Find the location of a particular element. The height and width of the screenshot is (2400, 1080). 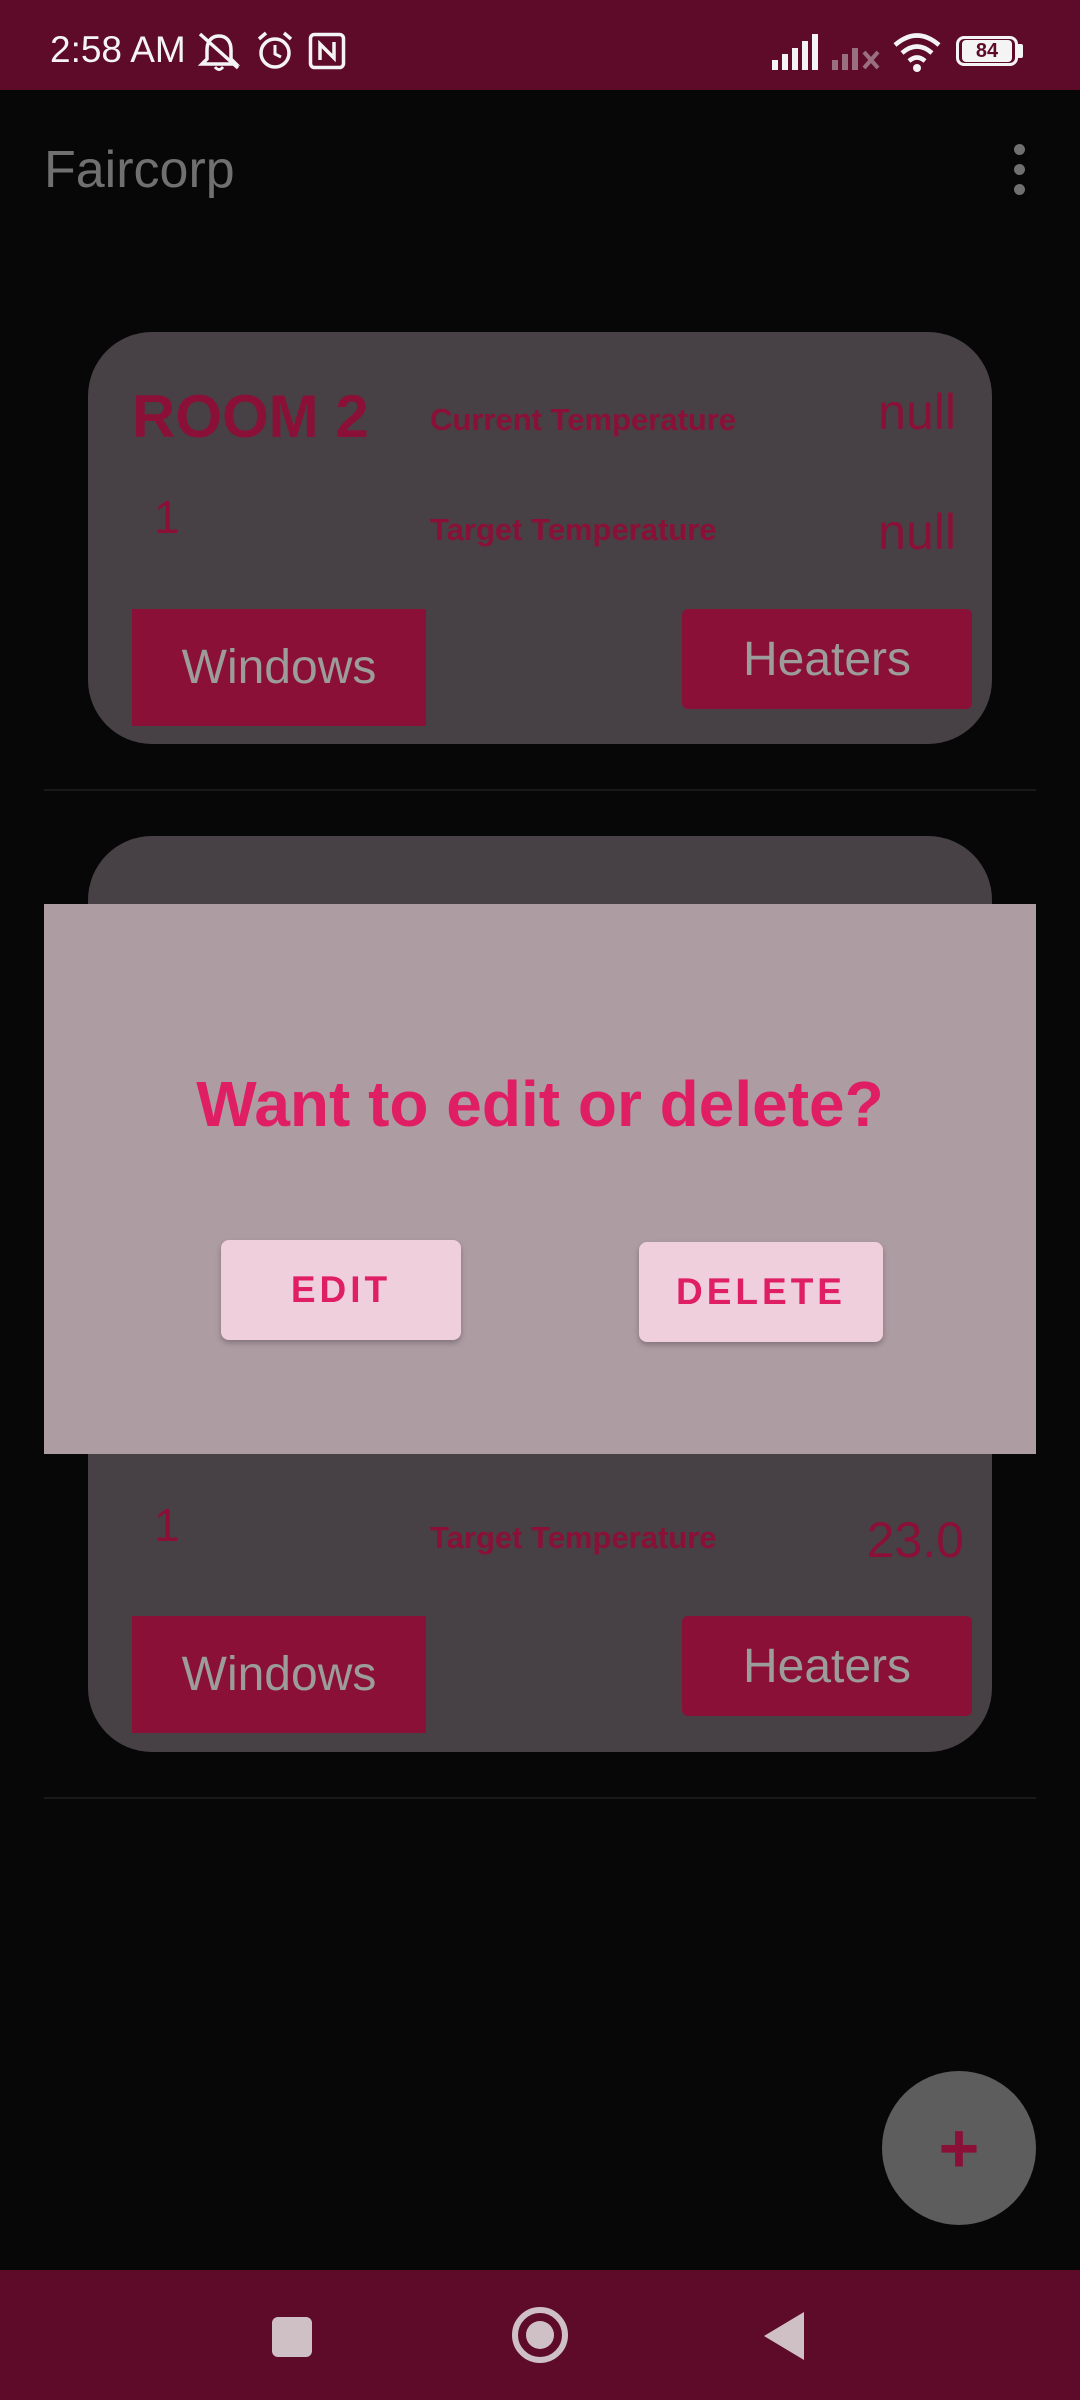

battery-tip is located at coordinates (1020, 51).